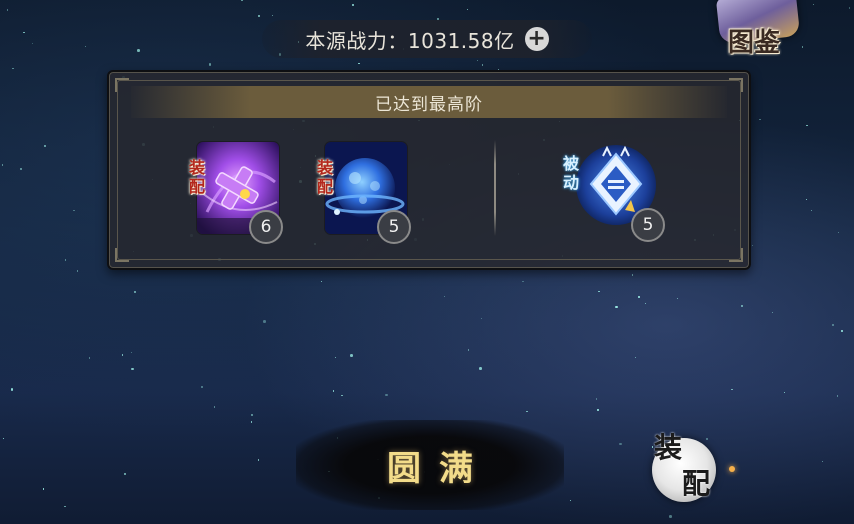  I want to click on skill-slot-3: 被动 5, so click(611, 190).